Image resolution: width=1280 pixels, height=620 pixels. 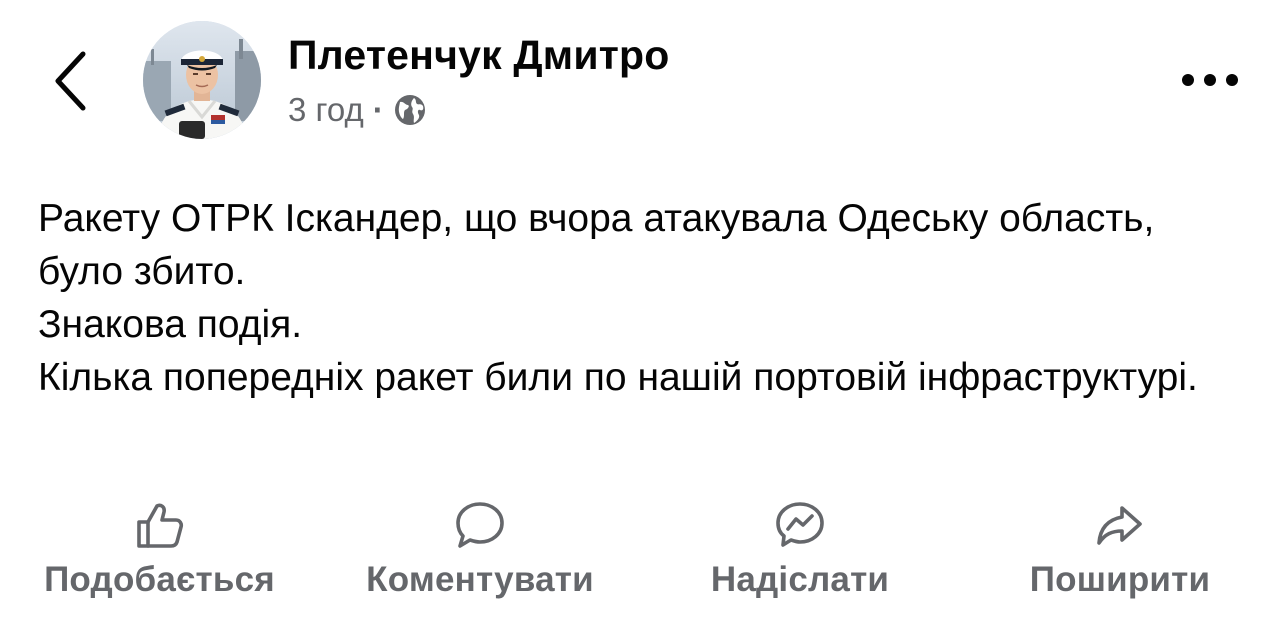 What do you see at coordinates (326, 110) in the screenshot?
I see `post-time: 3 год` at bounding box center [326, 110].